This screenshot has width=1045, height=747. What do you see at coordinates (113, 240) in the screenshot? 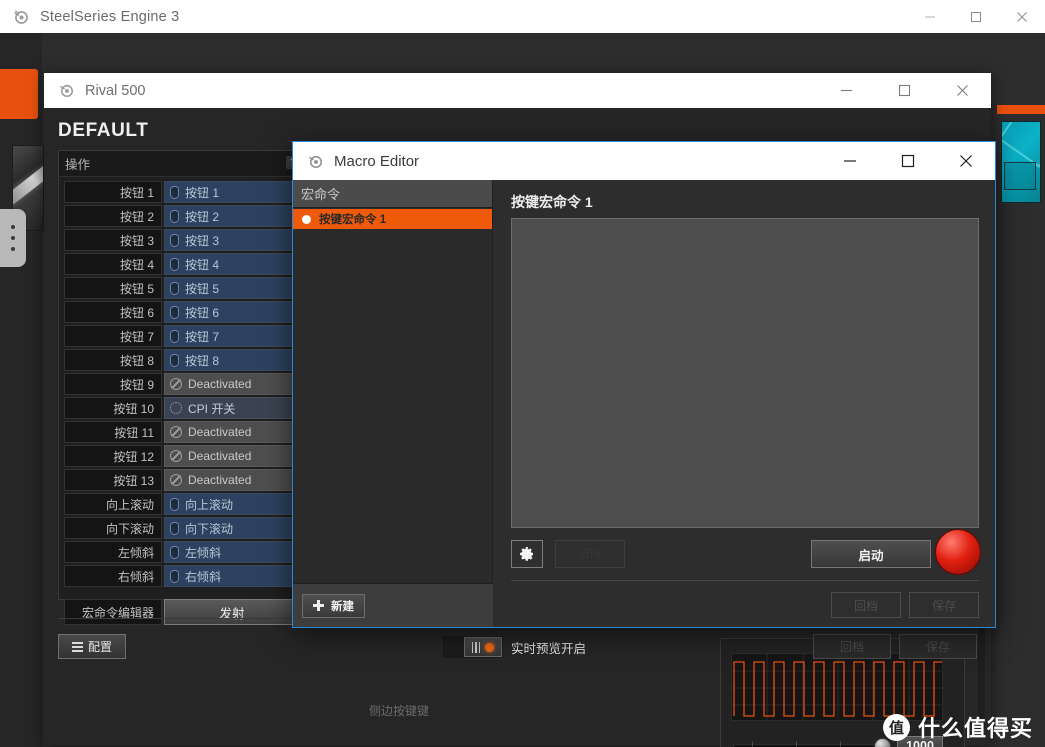
I see `action-name: 按钮 3` at bounding box center [113, 240].